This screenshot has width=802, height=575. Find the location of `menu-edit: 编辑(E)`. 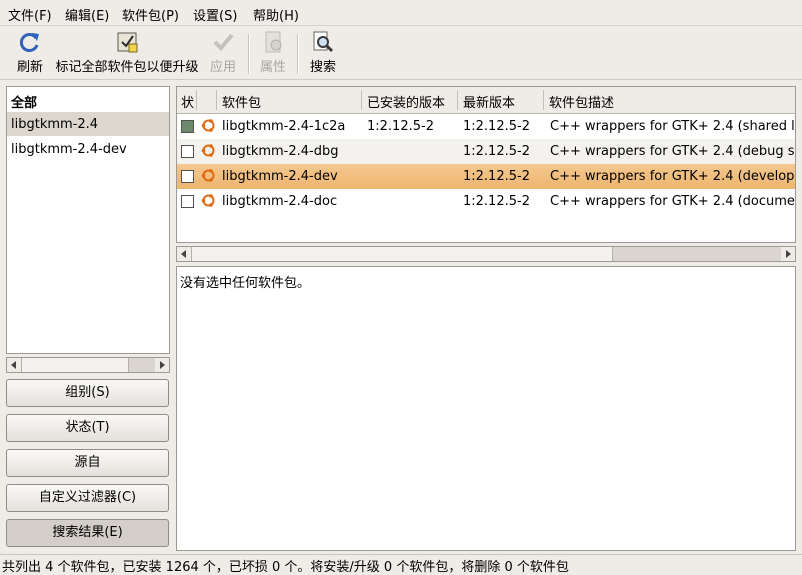

menu-edit: 编辑(E) is located at coordinates (87, 14).